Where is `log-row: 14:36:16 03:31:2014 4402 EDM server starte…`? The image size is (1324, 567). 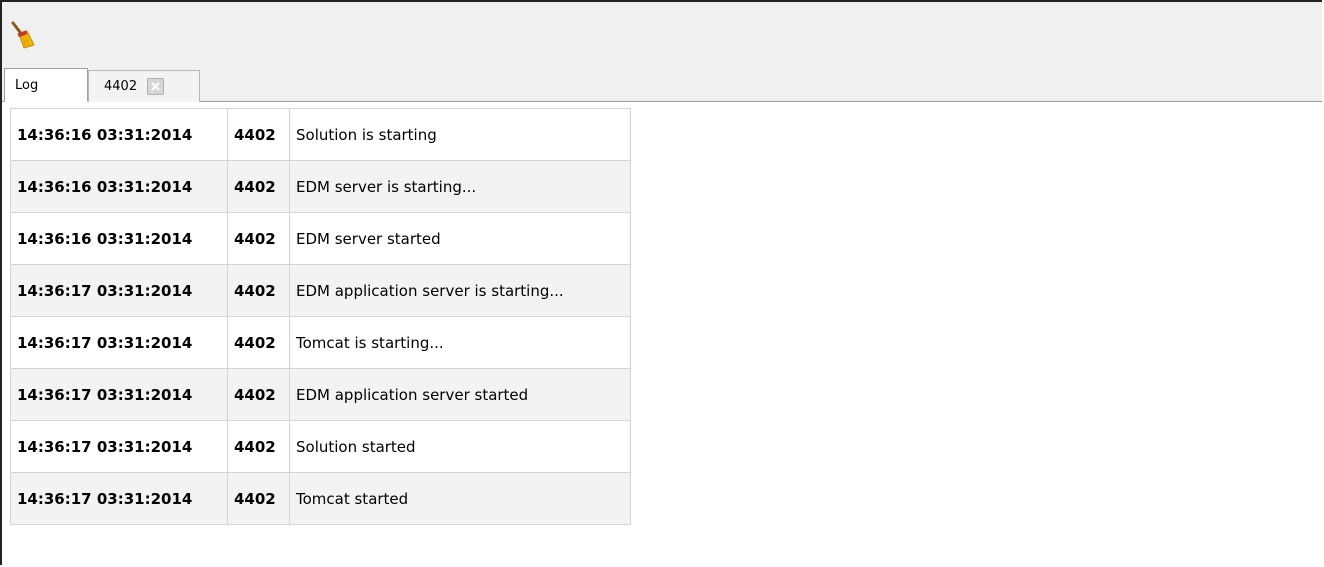 log-row: 14:36:16 03:31:2014 4402 EDM server starte… is located at coordinates (320, 238).